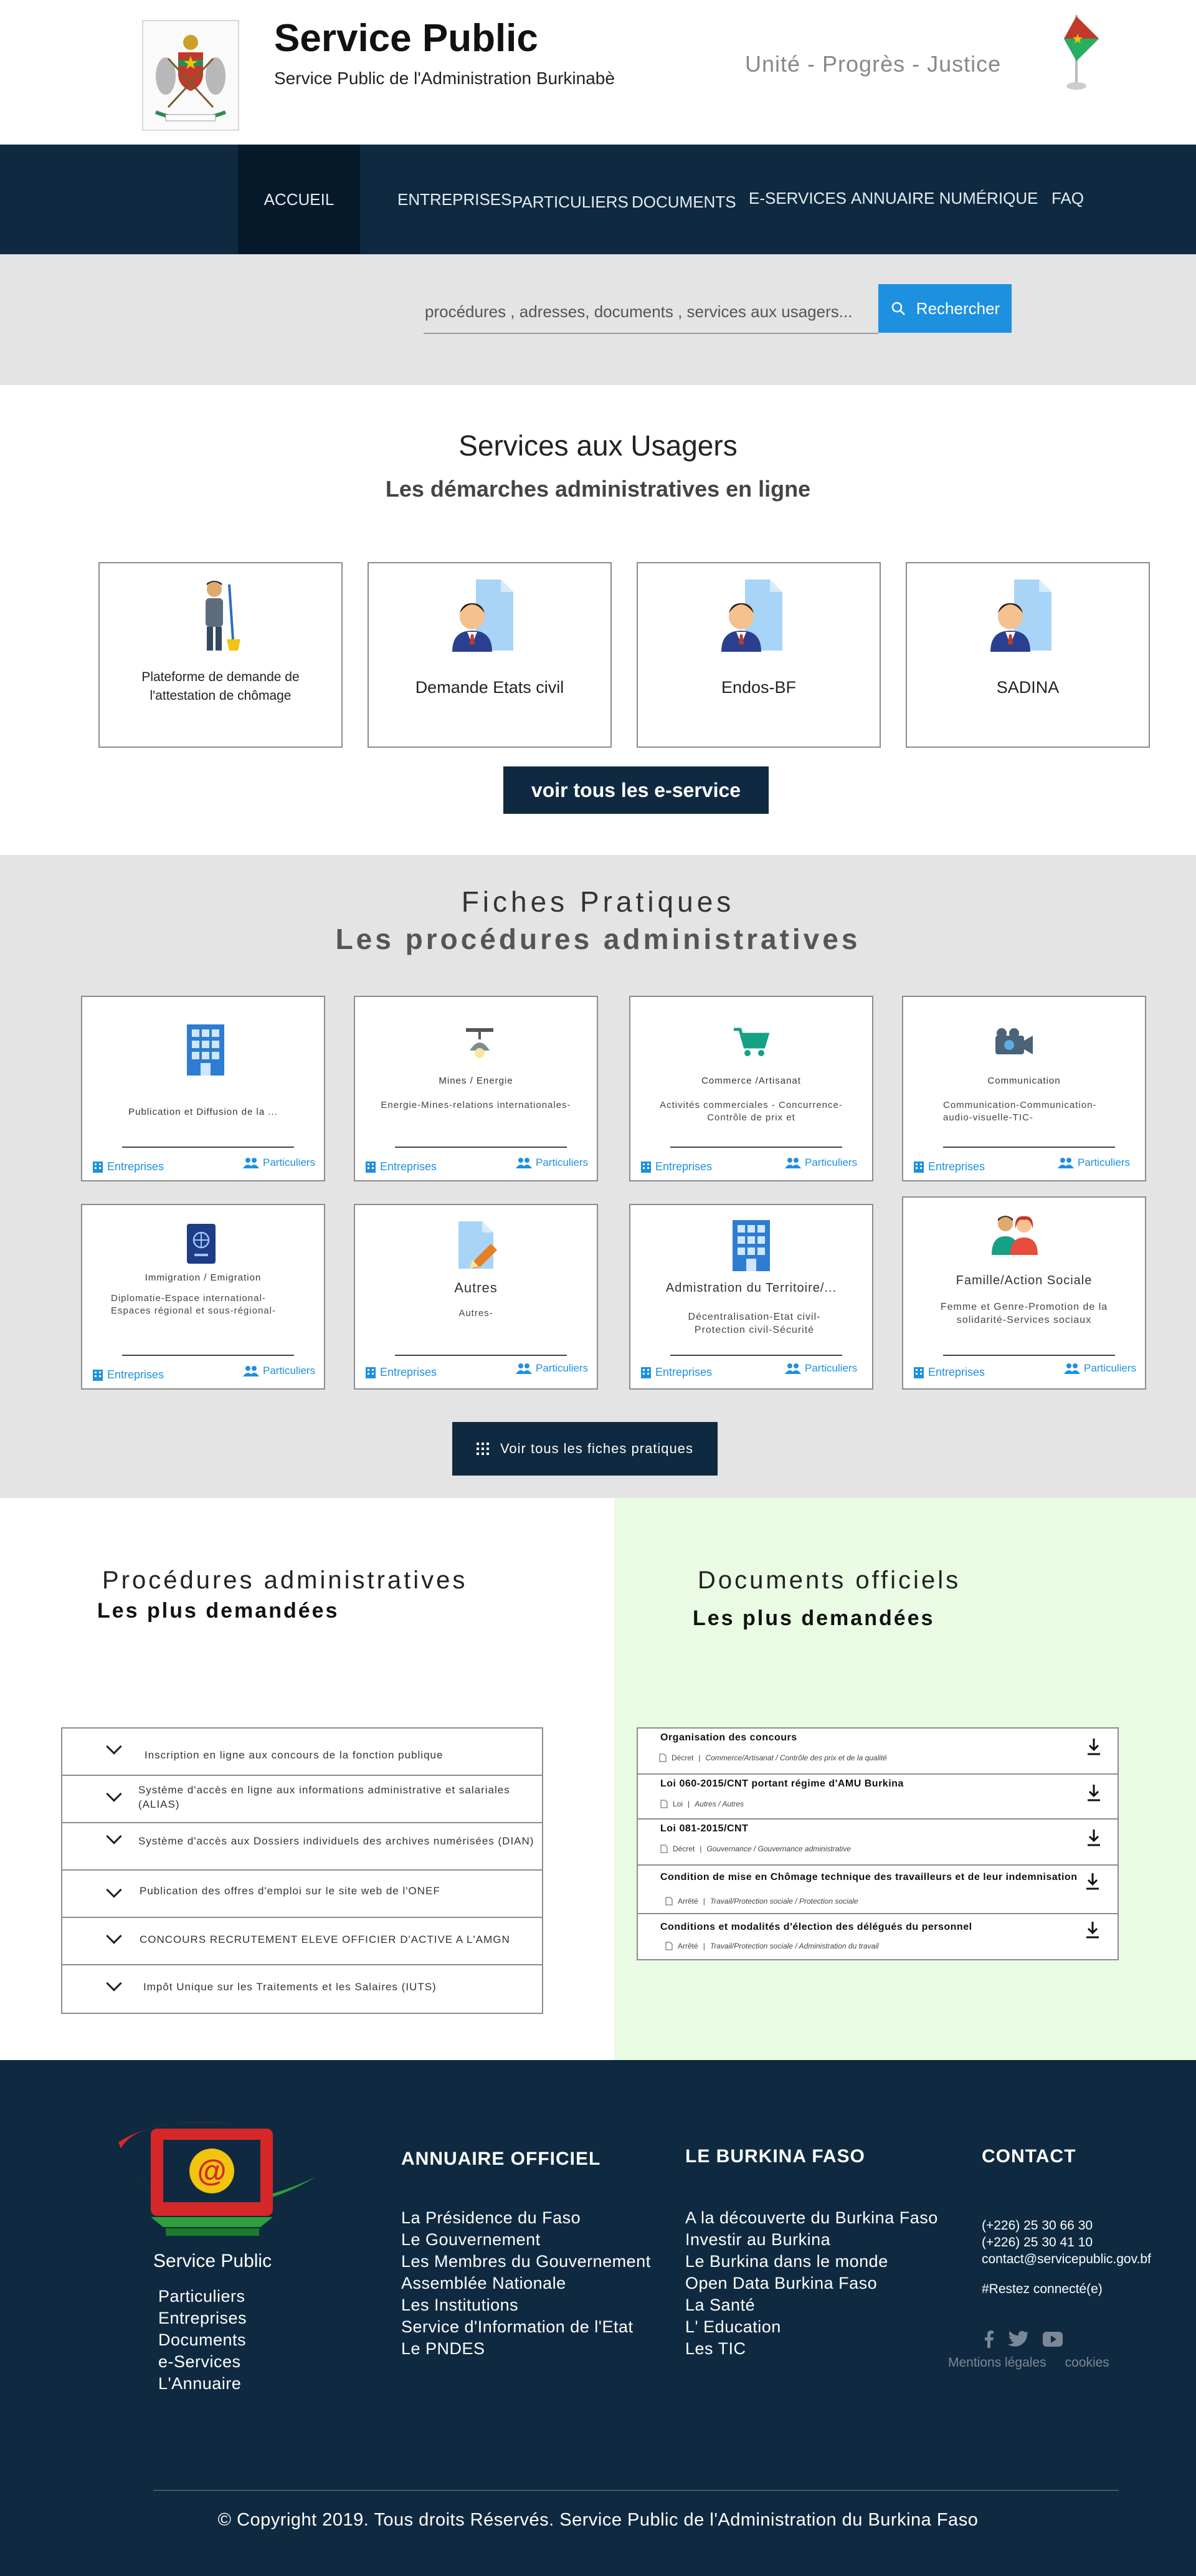 The image size is (1196, 2576). What do you see at coordinates (526, 2283) in the screenshot?
I see `footer-link: Assemblée Nationale` at bounding box center [526, 2283].